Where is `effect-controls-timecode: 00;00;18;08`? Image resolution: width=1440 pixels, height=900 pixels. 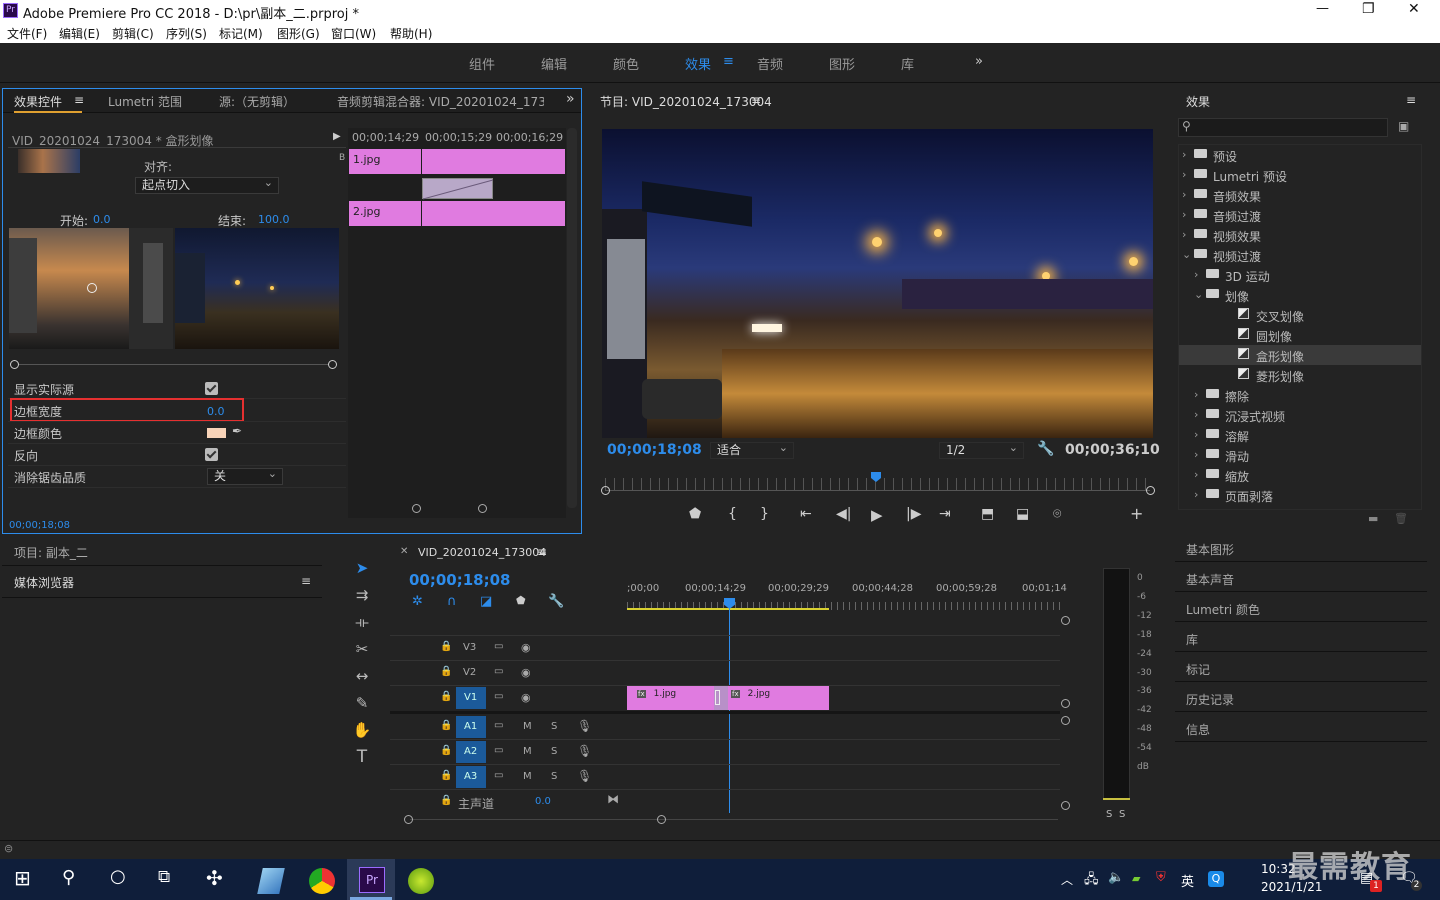 effect-controls-timecode: 00;00;18;08 is located at coordinates (39, 525).